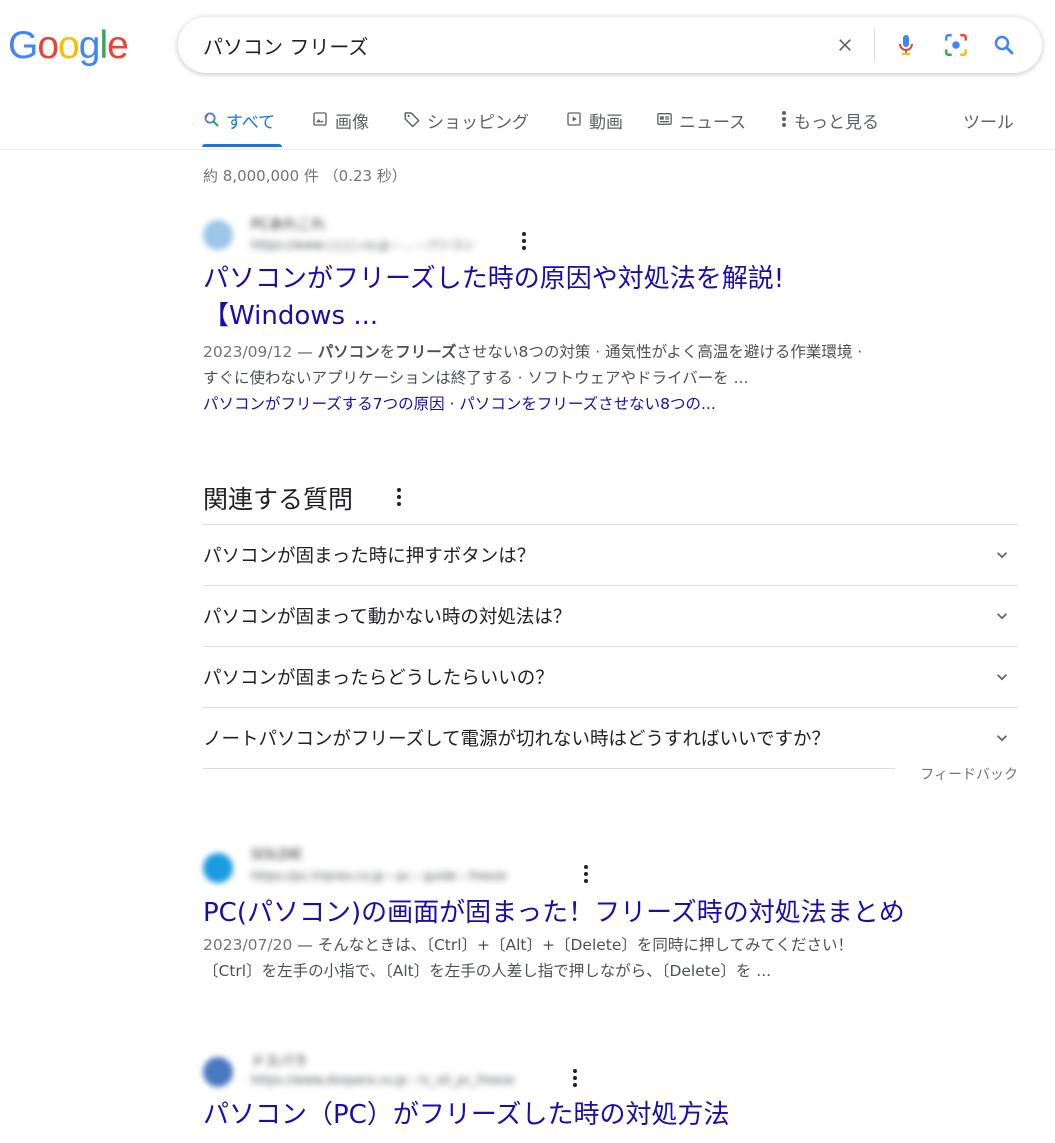 Image resolution: width=1055 pixels, height=1143 pixels. What do you see at coordinates (829, 126) in the screenshot?
I see `tab-more: もっと見る` at bounding box center [829, 126].